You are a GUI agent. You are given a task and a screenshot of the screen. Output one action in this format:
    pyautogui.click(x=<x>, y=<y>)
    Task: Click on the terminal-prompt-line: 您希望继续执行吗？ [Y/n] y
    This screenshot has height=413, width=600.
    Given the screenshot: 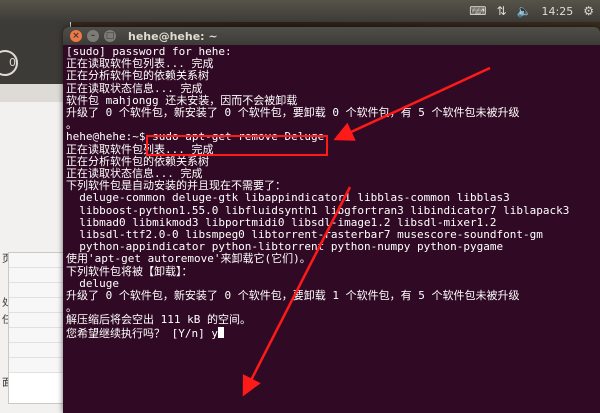 What is the action you would take?
    pyautogui.click(x=142, y=333)
    